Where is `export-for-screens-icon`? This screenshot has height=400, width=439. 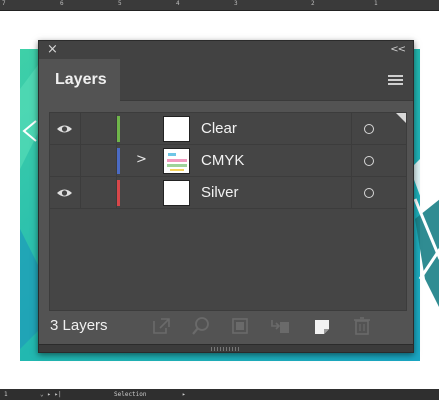
export-for-screens-icon is located at coordinates (162, 326).